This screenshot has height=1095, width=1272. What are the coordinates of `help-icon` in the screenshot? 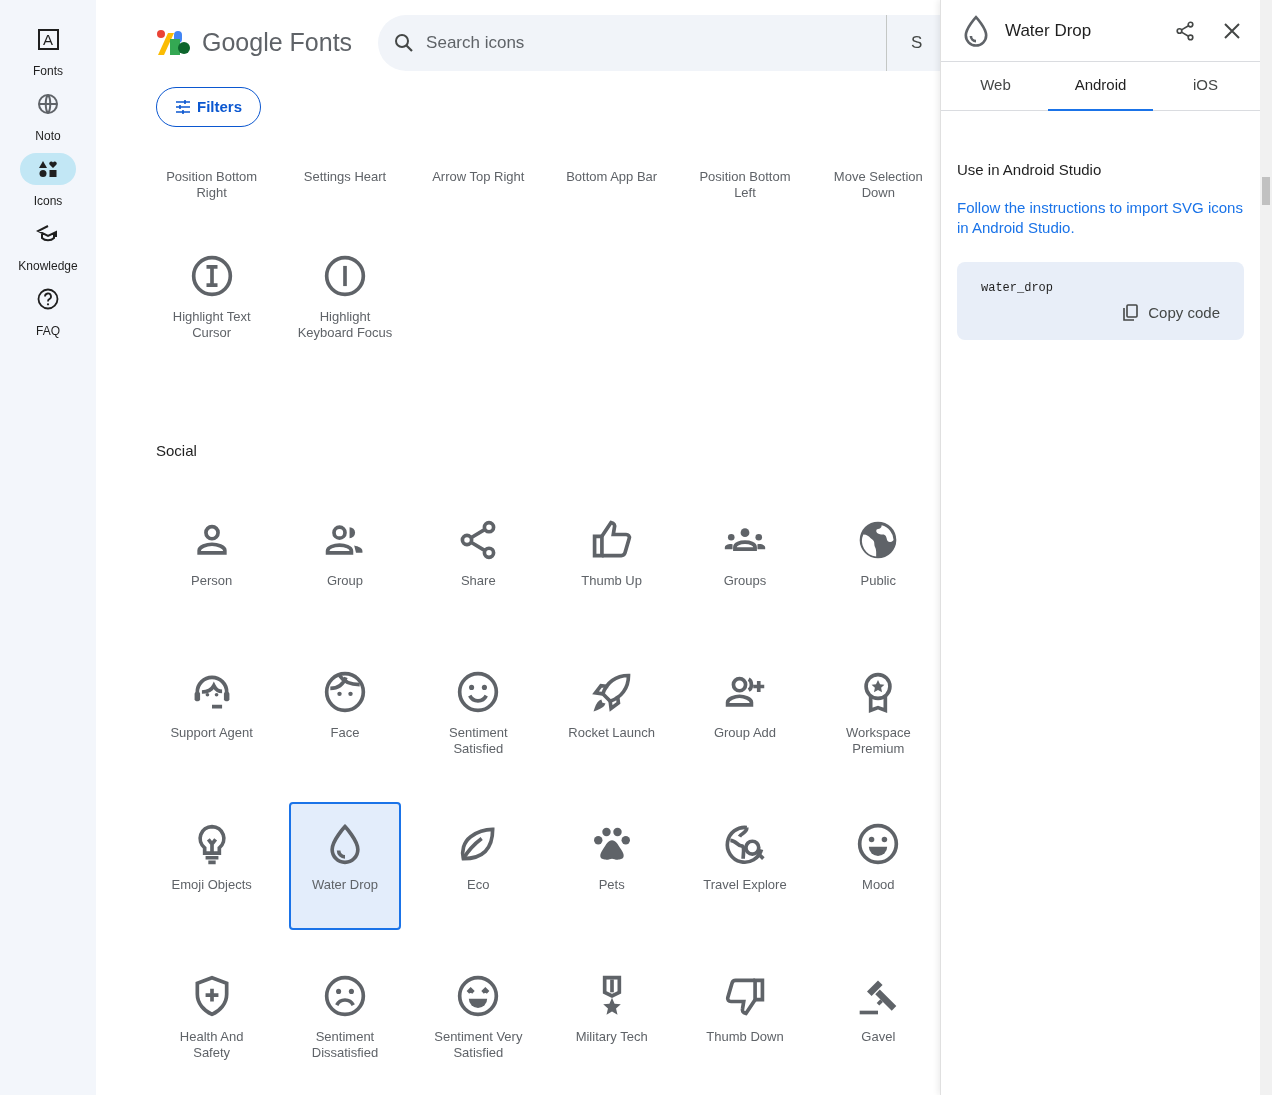 It's located at (48, 299).